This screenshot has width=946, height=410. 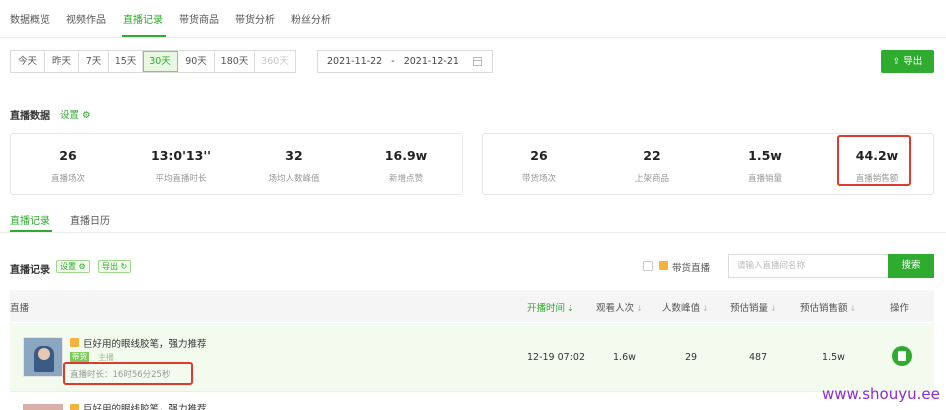 I want to click on td-viewers: 1.6w, so click(x=624, y=357).